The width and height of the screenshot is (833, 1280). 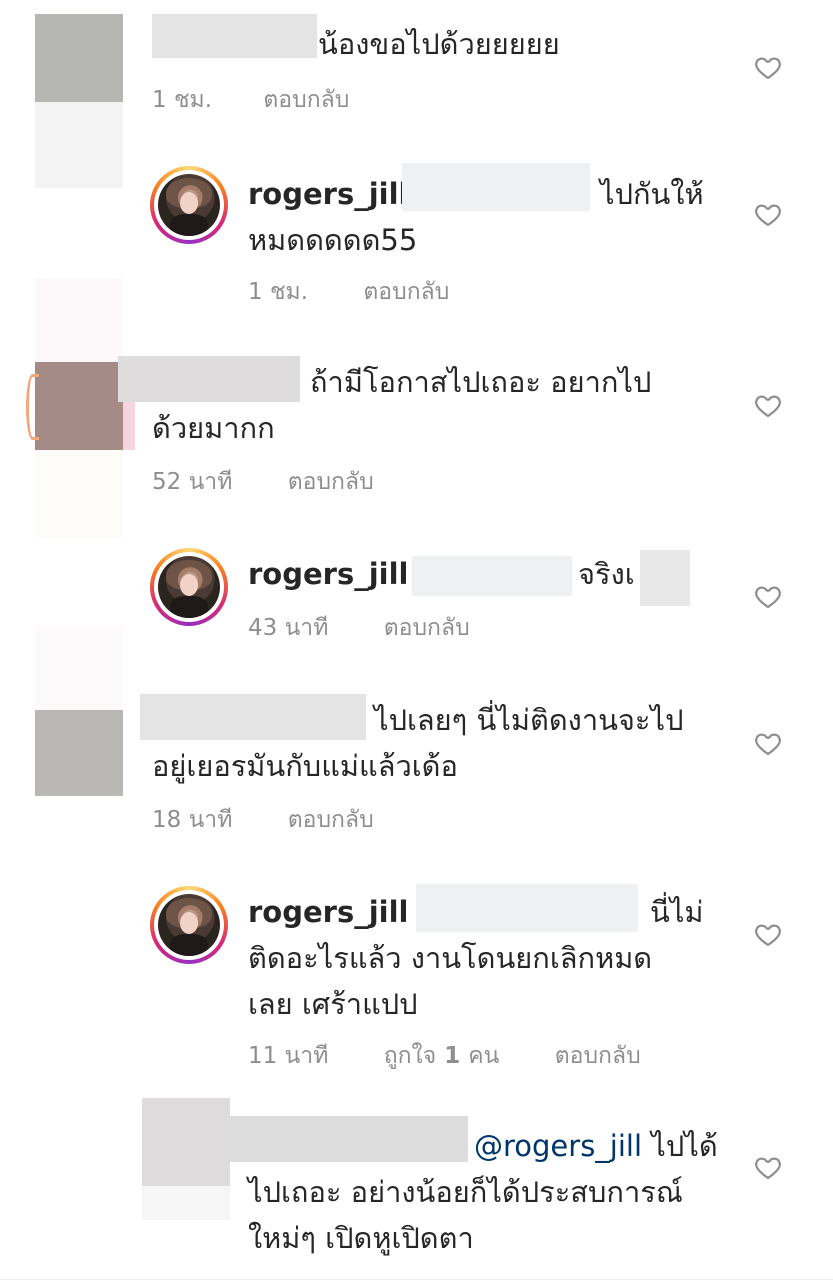 What do you see at coordinates (333, 240) in the screenshot?
I see `reply-text-line-2: หมดดดดด55` at bounding box center [333, 240].